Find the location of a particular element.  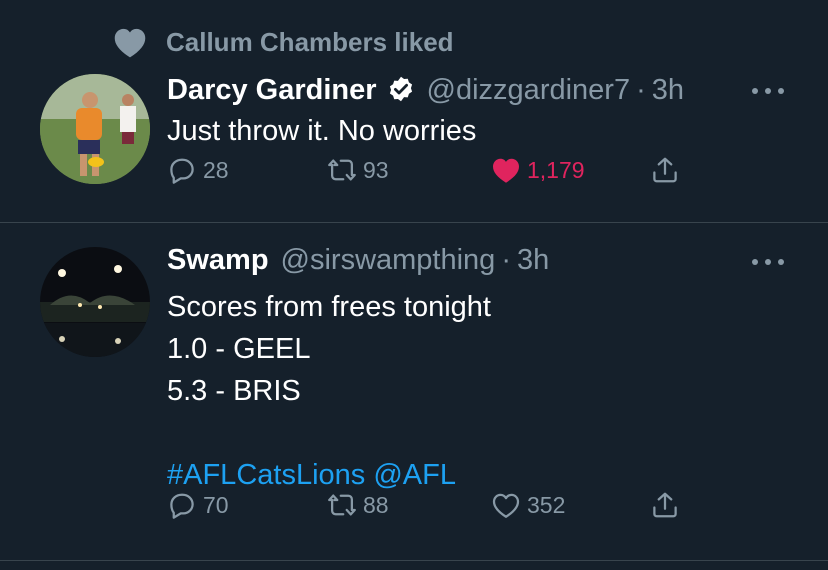

tweet-text-line: 5.3 - BRIS is located at coordinates (234, 391).